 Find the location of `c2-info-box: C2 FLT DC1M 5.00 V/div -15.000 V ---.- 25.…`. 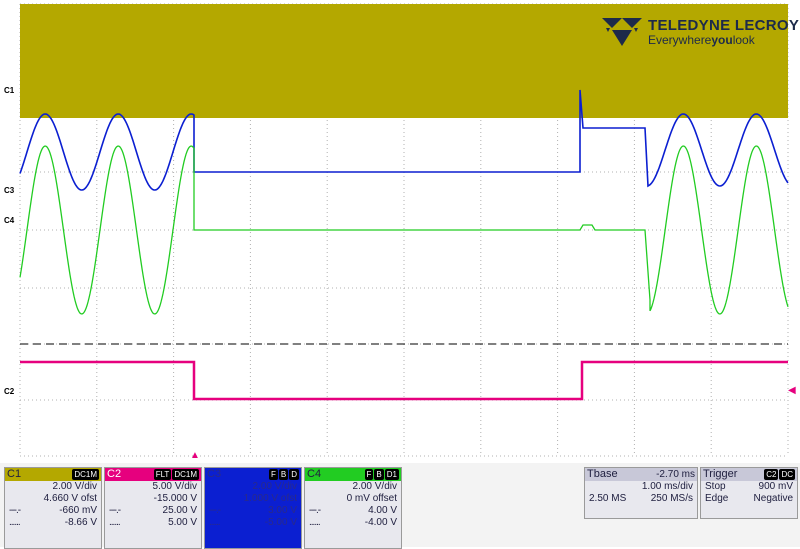

c2-info-box: C2 FLT DC1M 5.00 V/div -15.000 V ---.- 25.… is located at coordinates (153, 508).